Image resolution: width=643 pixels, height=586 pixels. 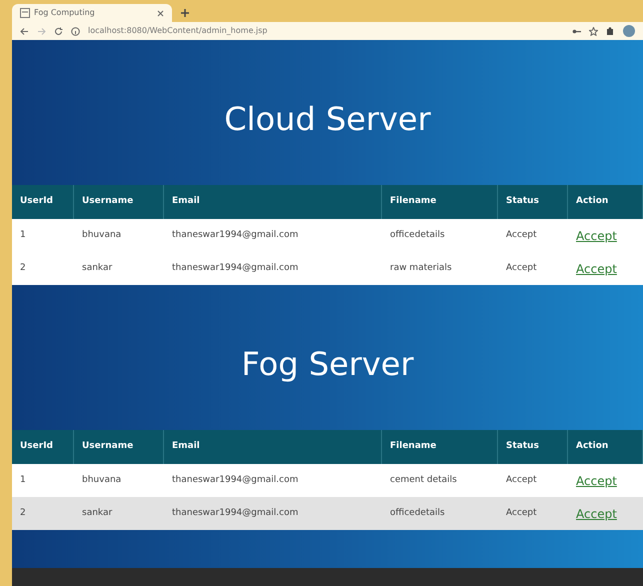 What do you see at coordinates (576, 31) in the screenshot?
I see `key-icon` at bounding box center [576, 31].